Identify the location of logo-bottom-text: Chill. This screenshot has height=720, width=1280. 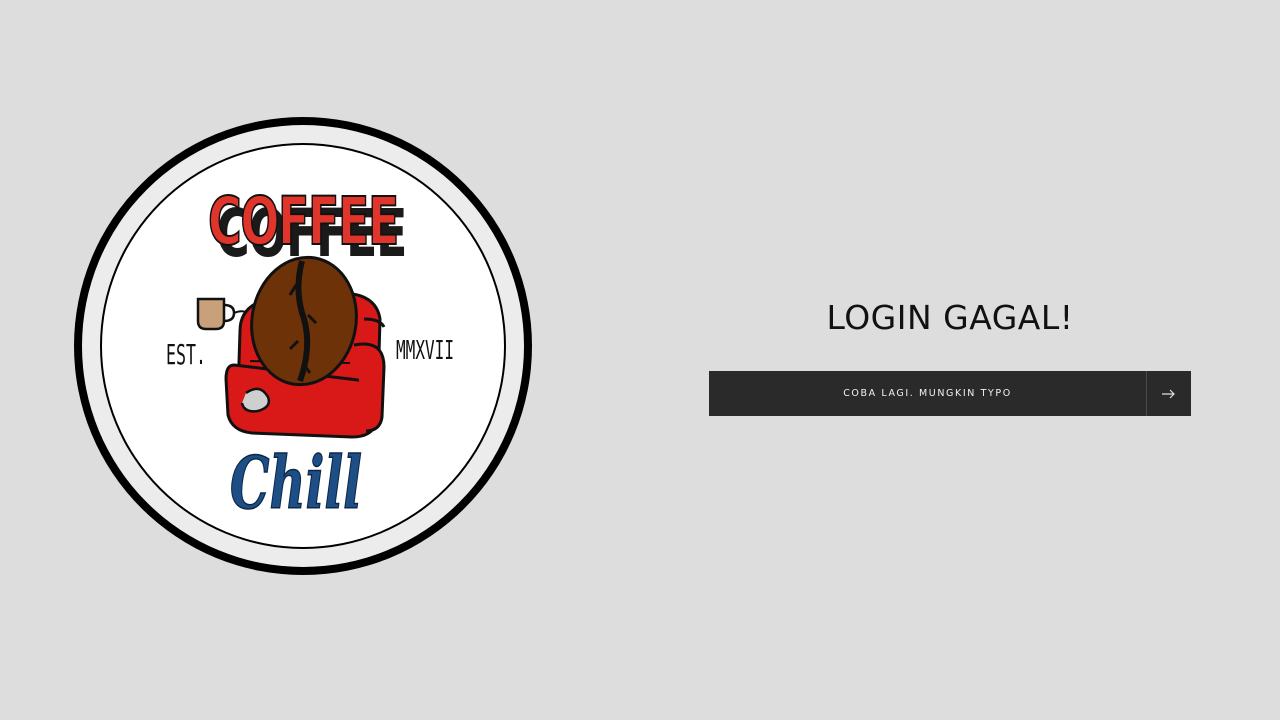
(296, 482).